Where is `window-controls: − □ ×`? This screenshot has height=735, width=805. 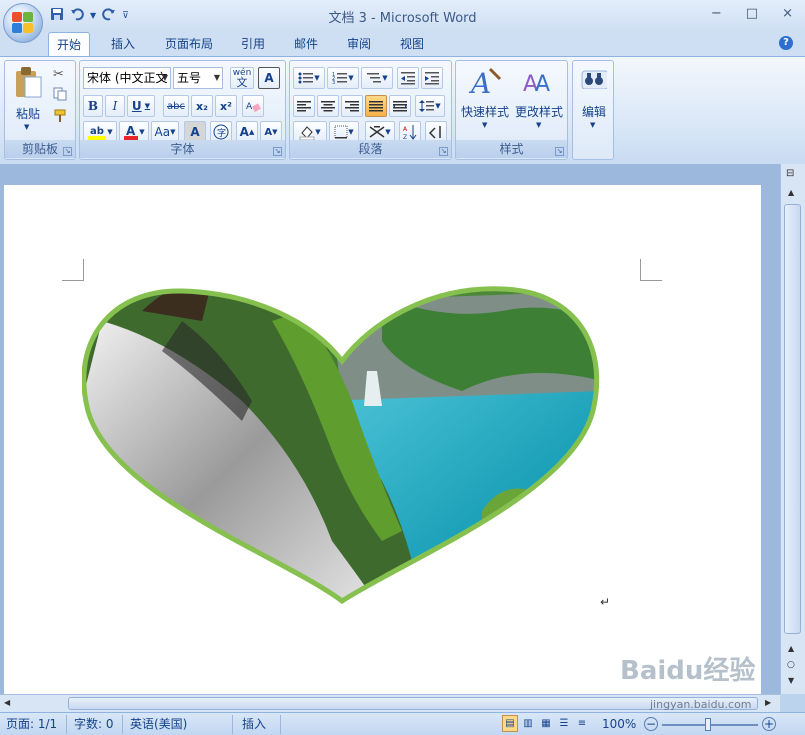
window-controls: − □ × is located at coordinates (752, 13).